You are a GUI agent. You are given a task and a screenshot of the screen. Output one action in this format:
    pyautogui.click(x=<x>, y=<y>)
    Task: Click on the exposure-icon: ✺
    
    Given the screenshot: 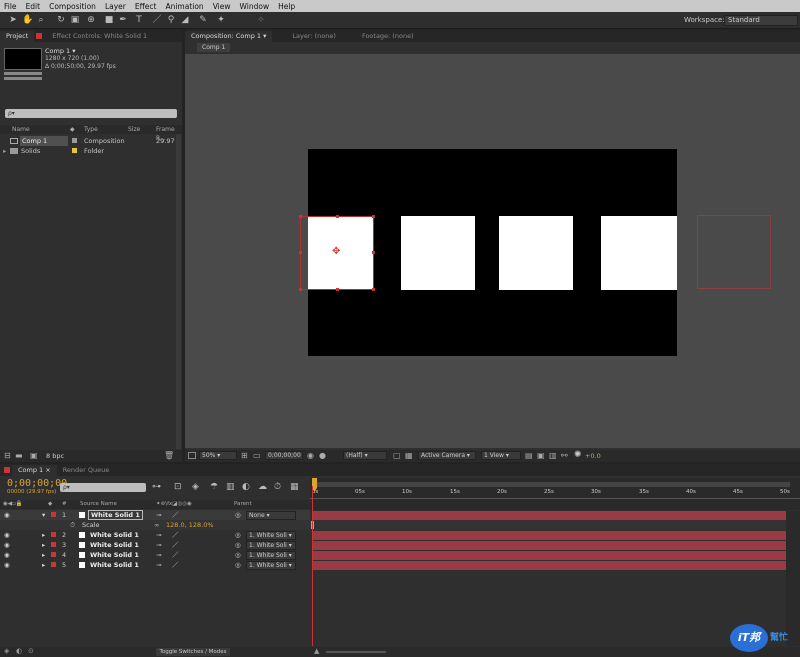 What is the action you would take?
    pyautogui.click(x=578, y=455)
    